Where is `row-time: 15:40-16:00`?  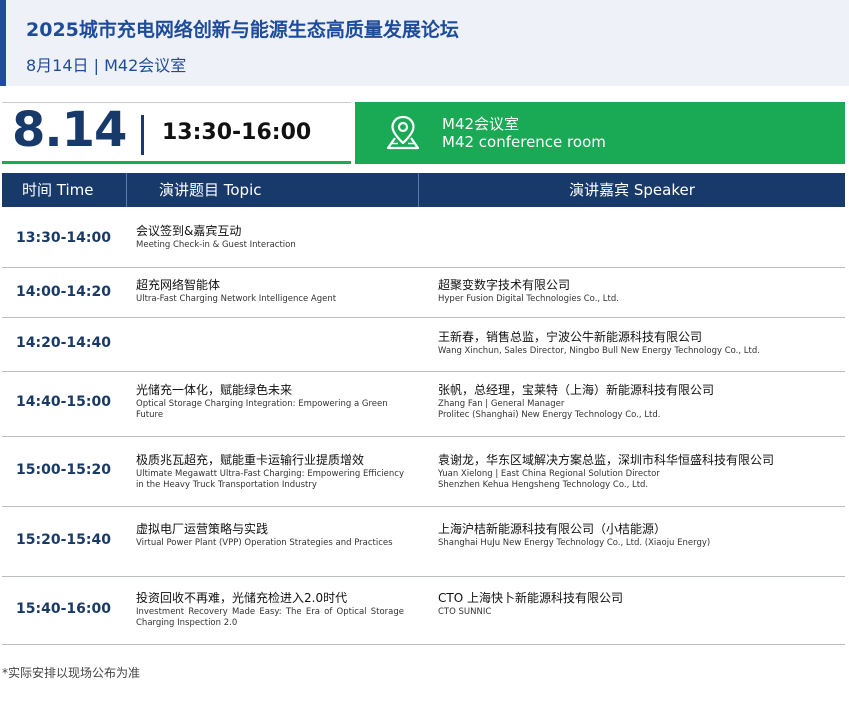 row-time: 15:40-16:00 is located at coordinates (63, 609).